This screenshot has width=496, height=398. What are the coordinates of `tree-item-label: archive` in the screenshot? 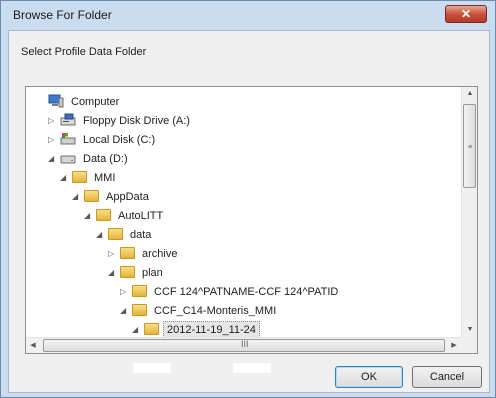 It's located at (160, 254).